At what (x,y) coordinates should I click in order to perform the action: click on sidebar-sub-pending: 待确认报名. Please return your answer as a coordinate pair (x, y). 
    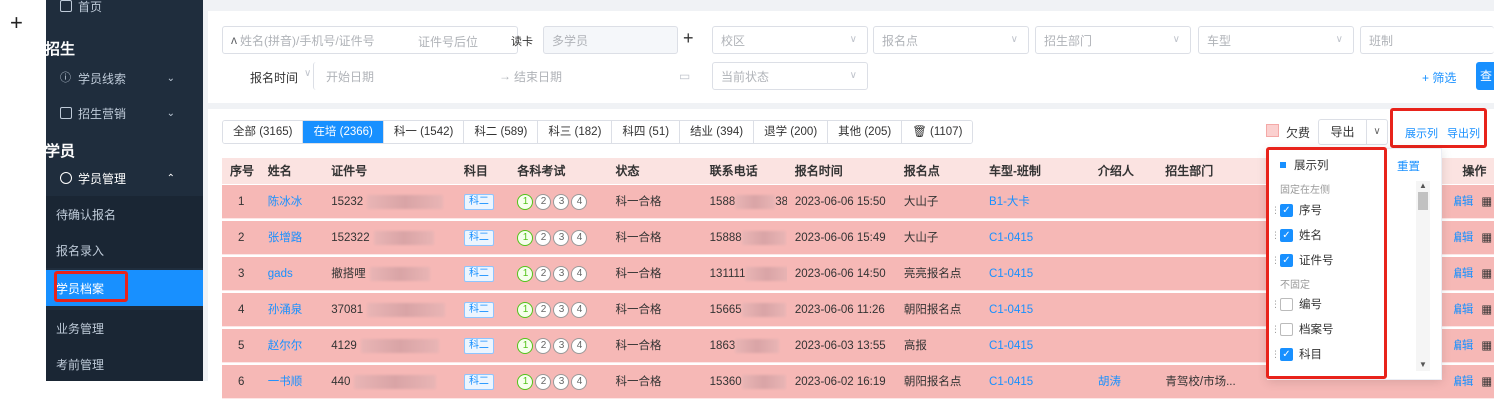
    Looking at the image, I should click on (124, 214).